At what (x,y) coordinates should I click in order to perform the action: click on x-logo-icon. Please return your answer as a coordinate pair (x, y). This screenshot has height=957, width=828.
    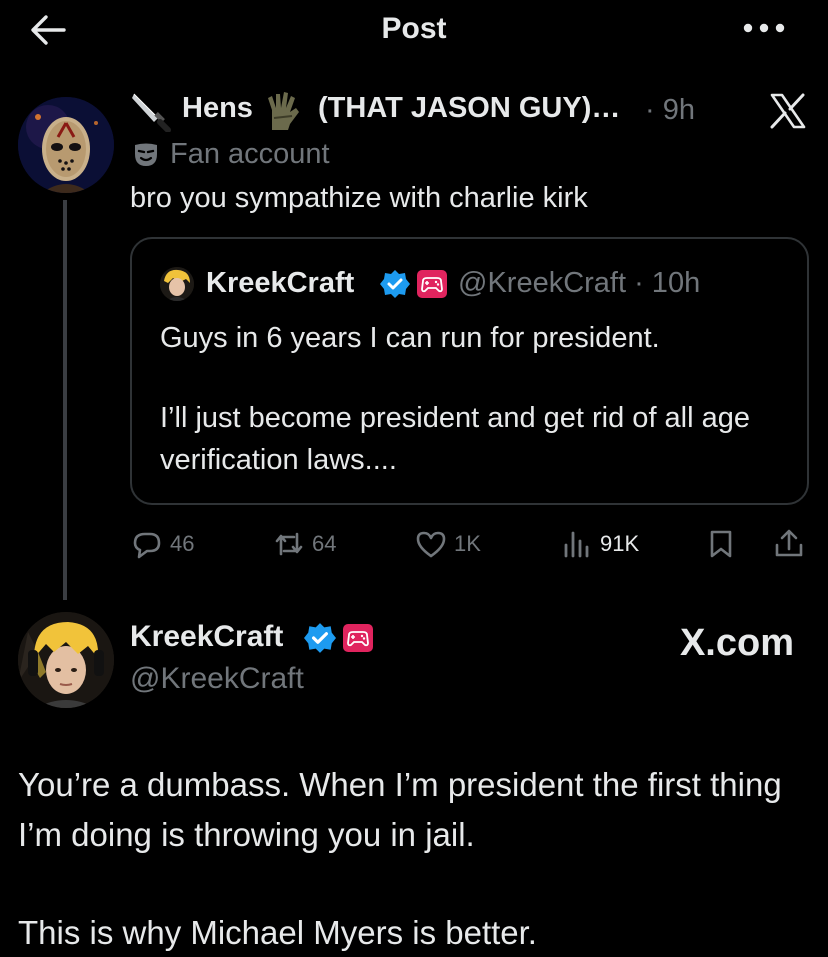
    Looking at the image, I should click on (788, 111).